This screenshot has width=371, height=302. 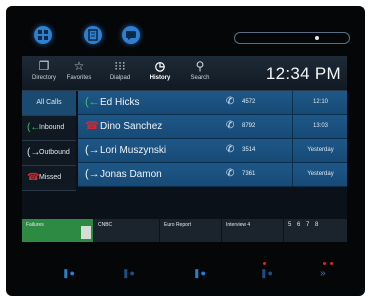 What do you see at coordinates (160, 66) in the screenshot?
I see `history-icon: ◷` at bounding box center [160, 66].